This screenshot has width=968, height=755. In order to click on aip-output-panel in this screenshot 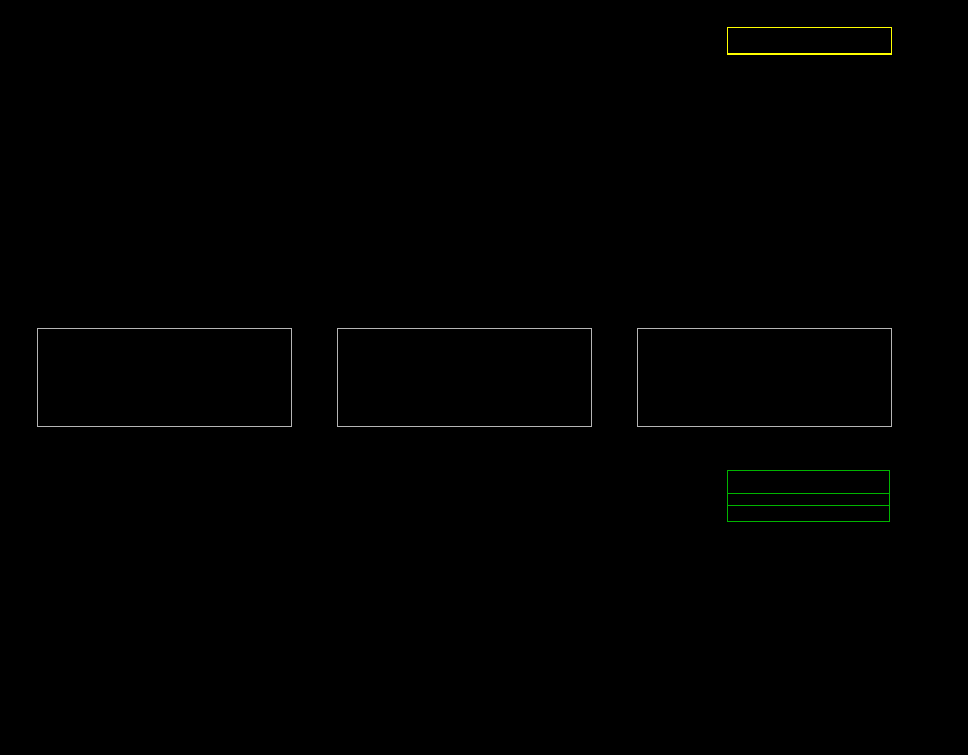, I will do `click(808, 504)`.